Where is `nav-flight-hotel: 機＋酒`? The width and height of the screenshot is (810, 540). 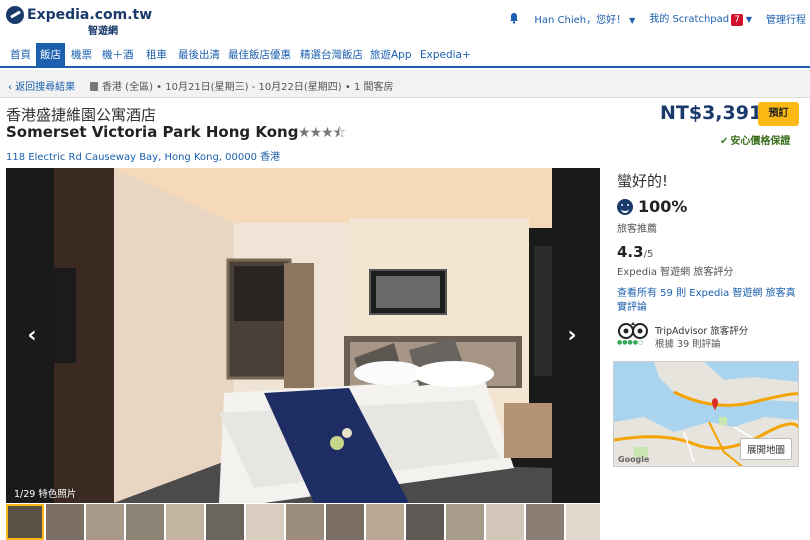 nav-flight-hotel: 機＋酒 is located at coordinates (118, 55).